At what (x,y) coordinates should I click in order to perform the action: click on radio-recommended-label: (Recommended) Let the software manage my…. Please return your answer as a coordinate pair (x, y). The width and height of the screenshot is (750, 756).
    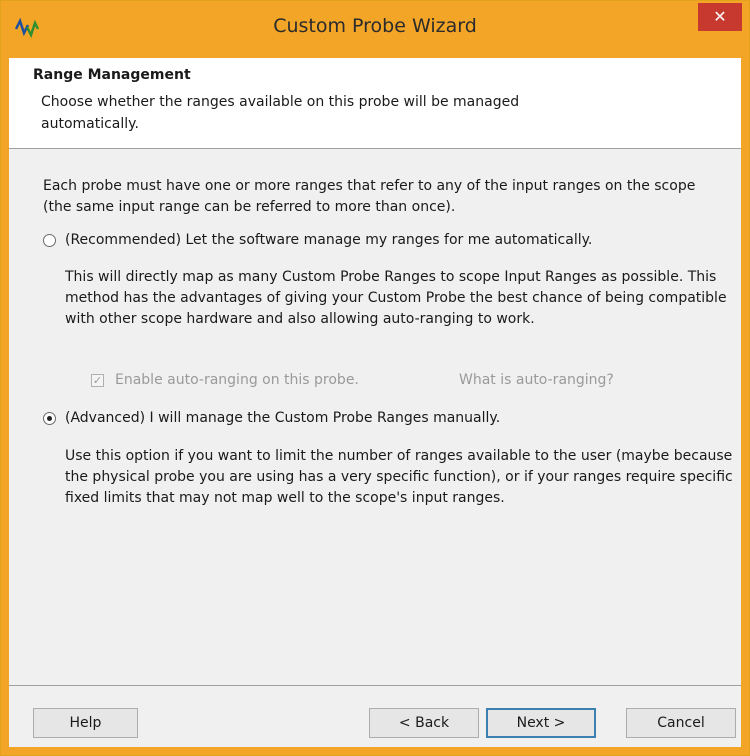
    Looking at the image, I should click on (328, 240).